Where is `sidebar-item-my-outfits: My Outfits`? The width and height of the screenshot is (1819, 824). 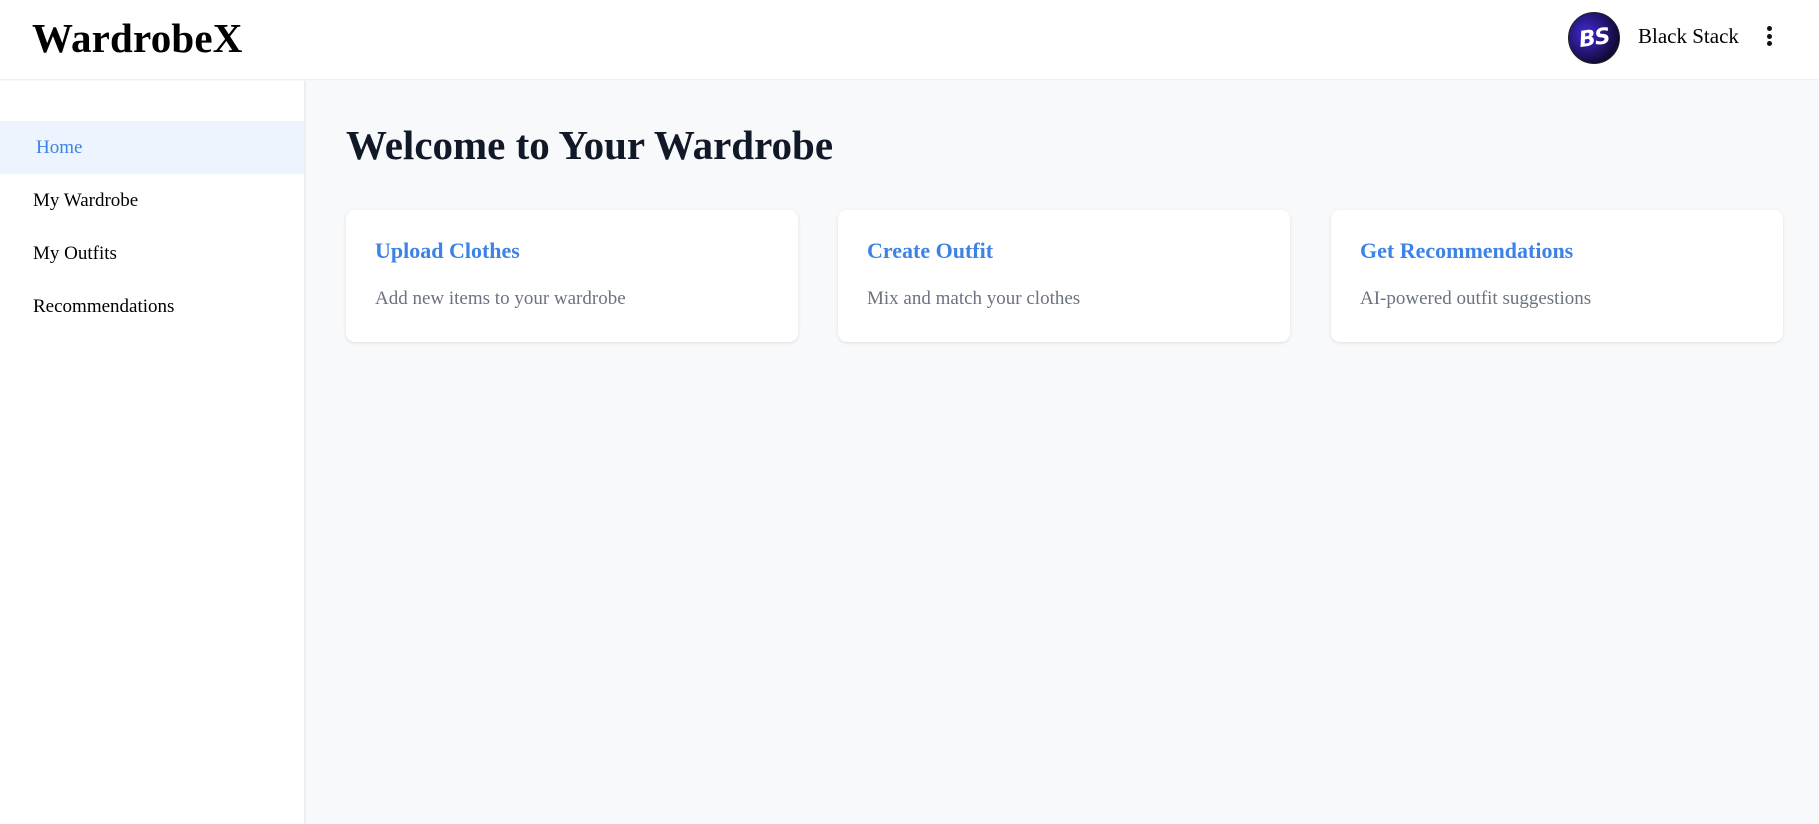
sidebar-item-my-outfits: My Outfits is located at coordinates (152, 253).